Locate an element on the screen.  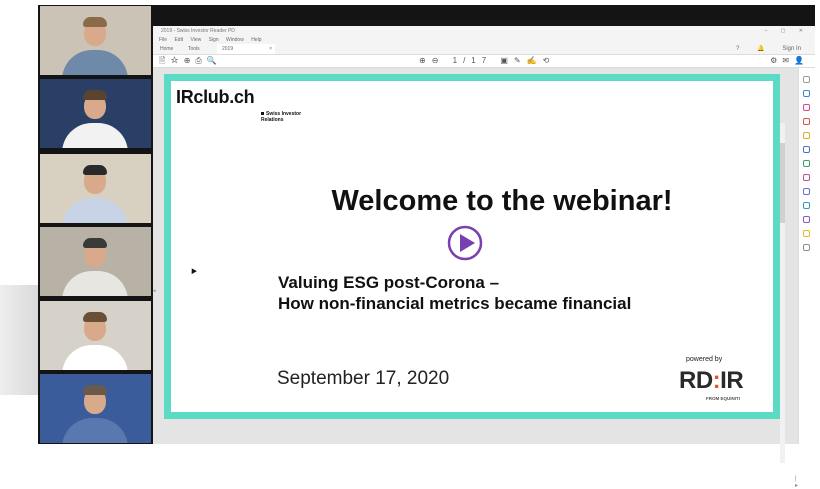
bell-icon: 🔔 is located at coordinates (760, 49).